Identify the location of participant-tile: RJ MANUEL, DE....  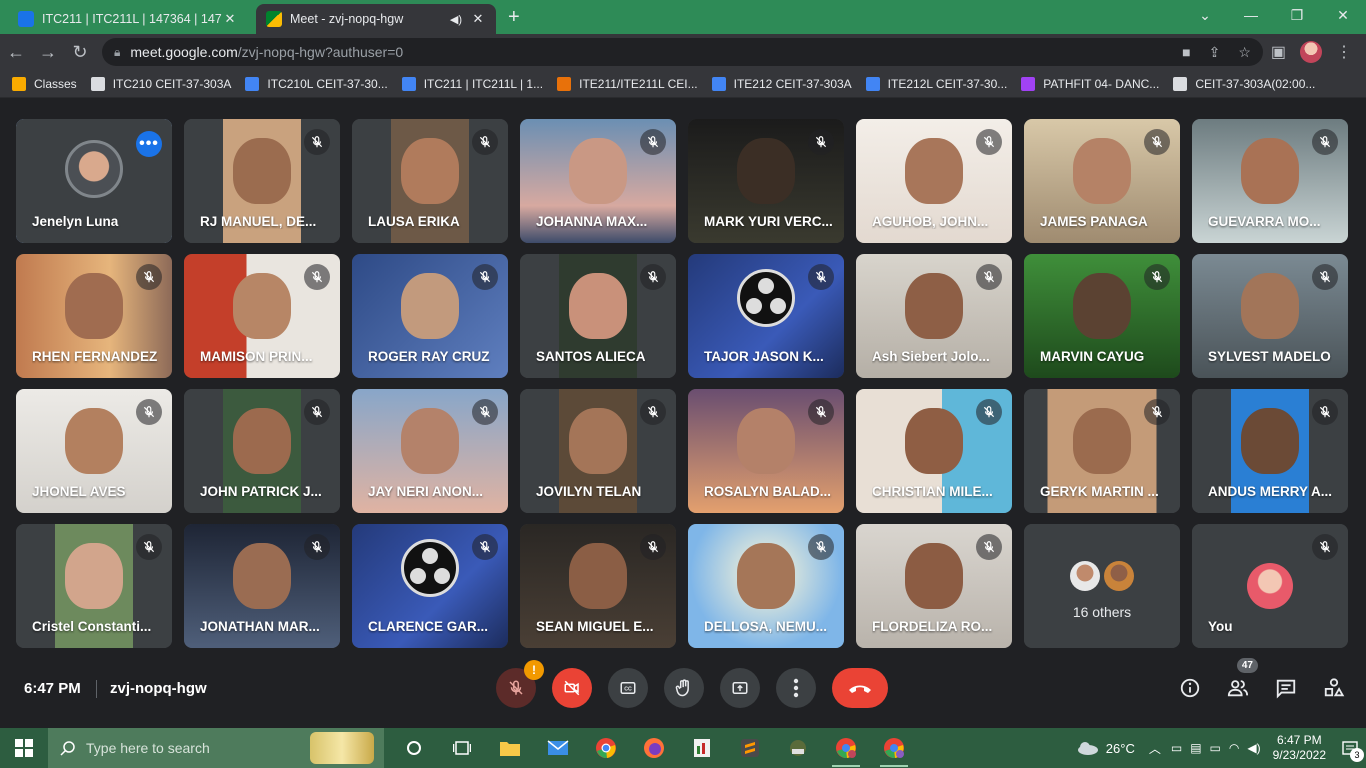
(262, 181).